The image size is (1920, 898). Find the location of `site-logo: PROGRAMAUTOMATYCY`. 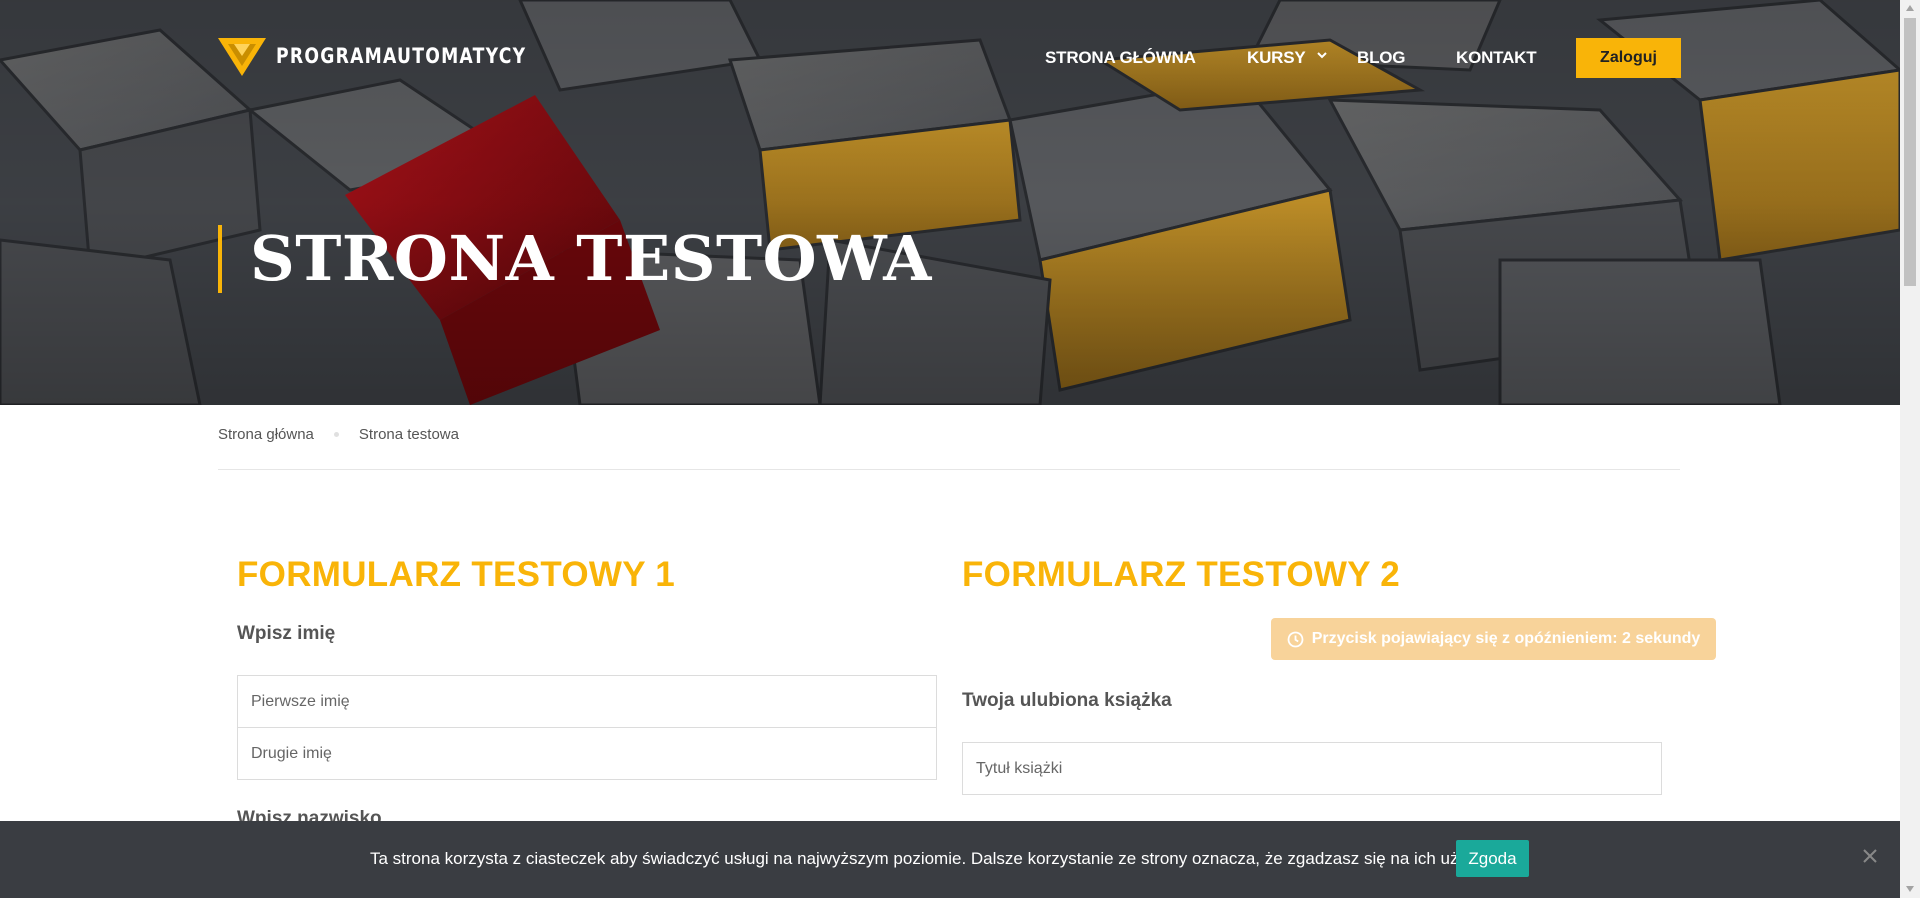

site-logo: PROGRAMAUTOMATYCY is located at coordinates (399, 56).